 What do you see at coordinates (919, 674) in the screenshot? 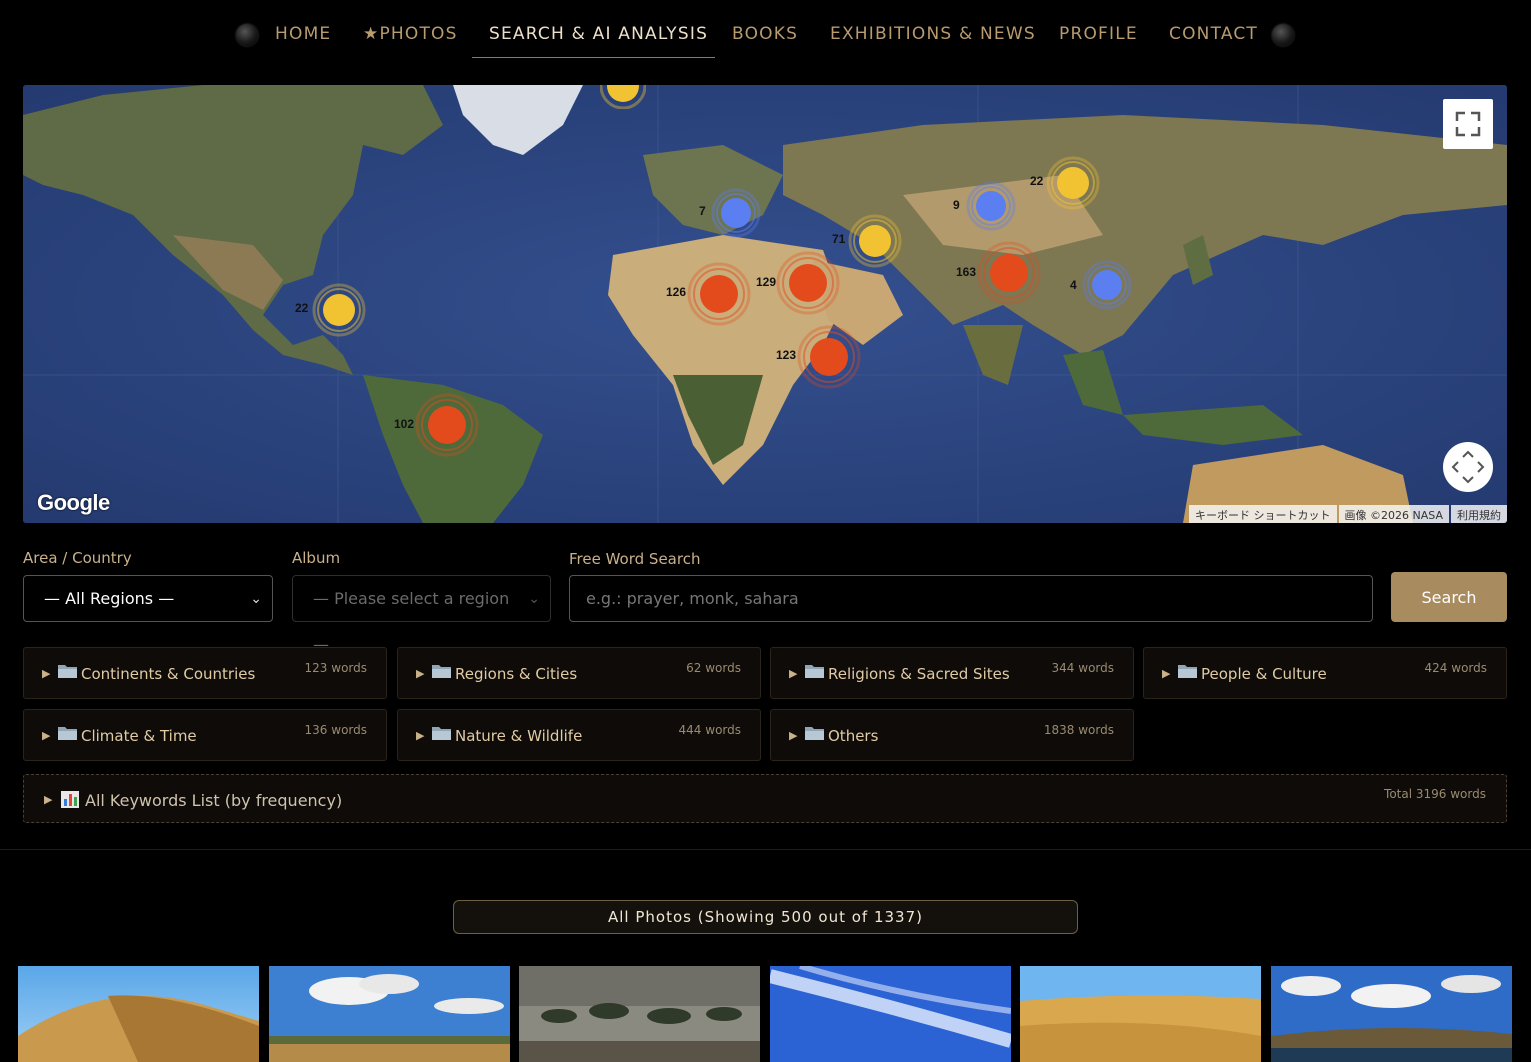
I see `category-title: Religions & Sacred Sites` at bounding box center [919, 674].